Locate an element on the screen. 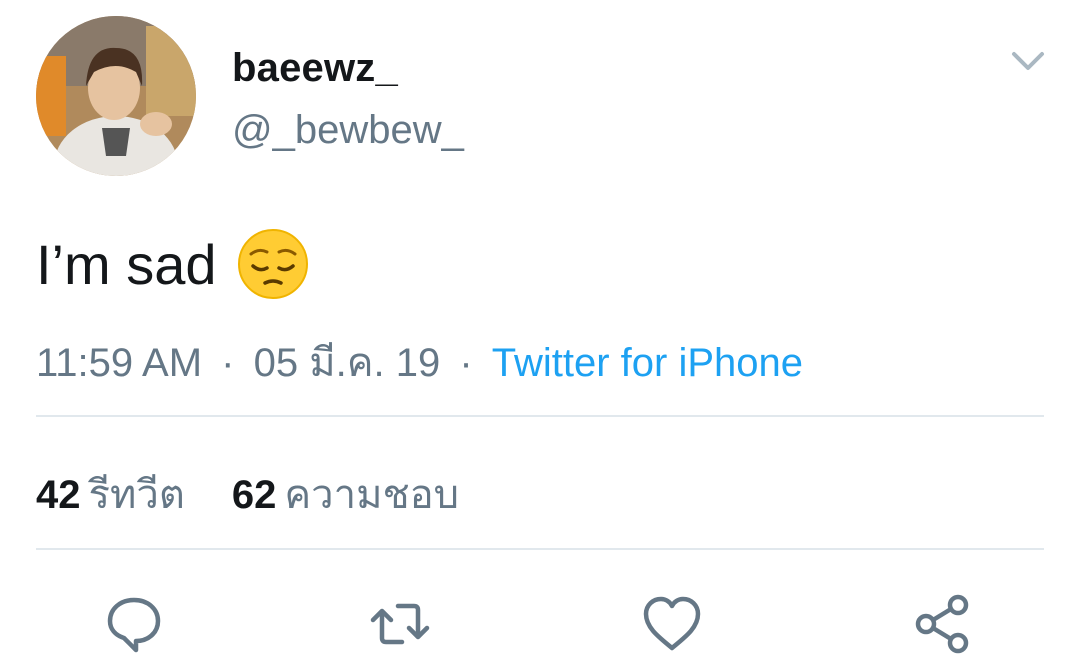 This screenshot has width=1068, height=664. retweets-count: 42 is located at coordinates (58, 495).